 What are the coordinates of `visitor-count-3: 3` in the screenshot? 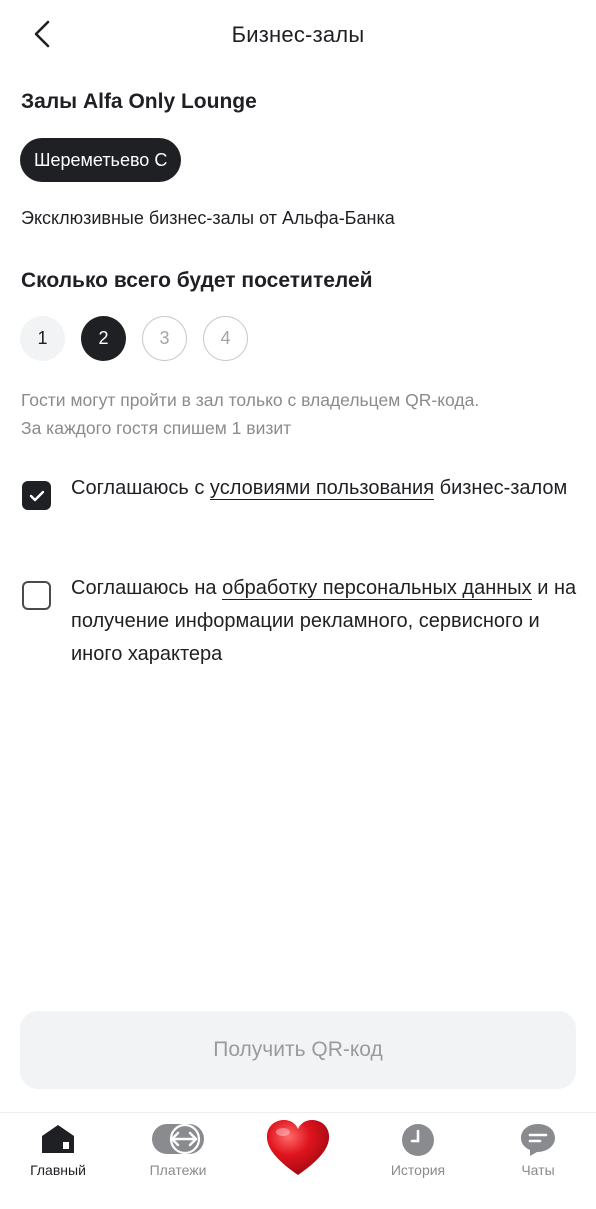 It's located at (164, 338).